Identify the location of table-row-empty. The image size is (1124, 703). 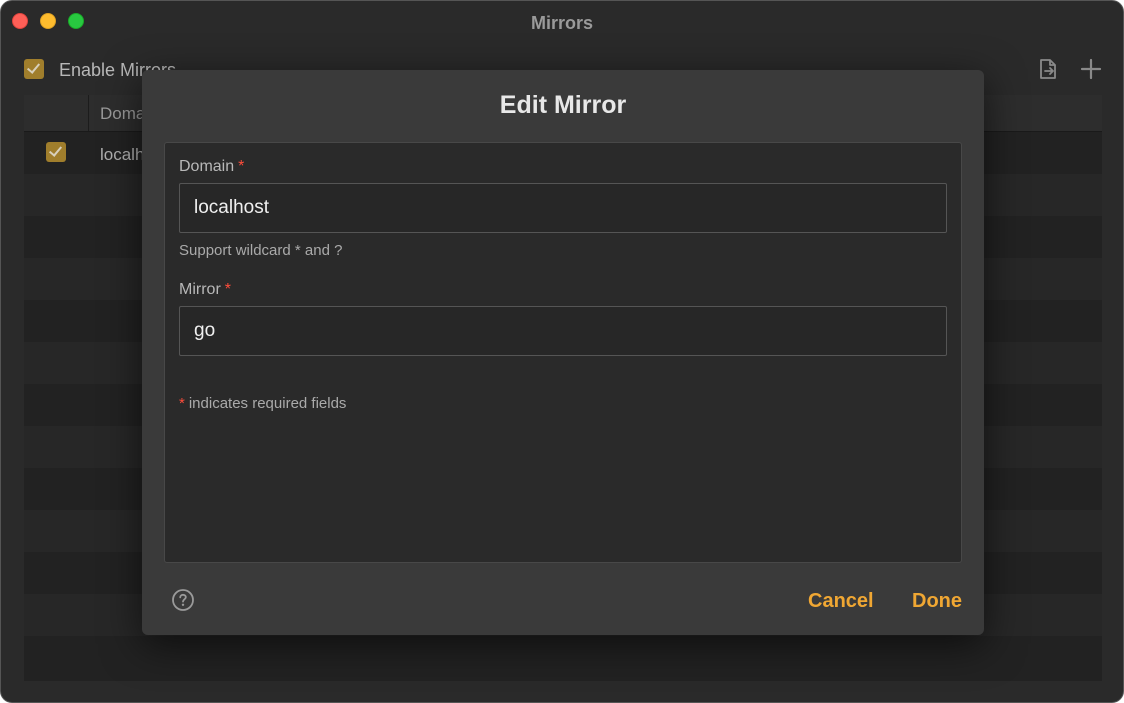
(563, 657).